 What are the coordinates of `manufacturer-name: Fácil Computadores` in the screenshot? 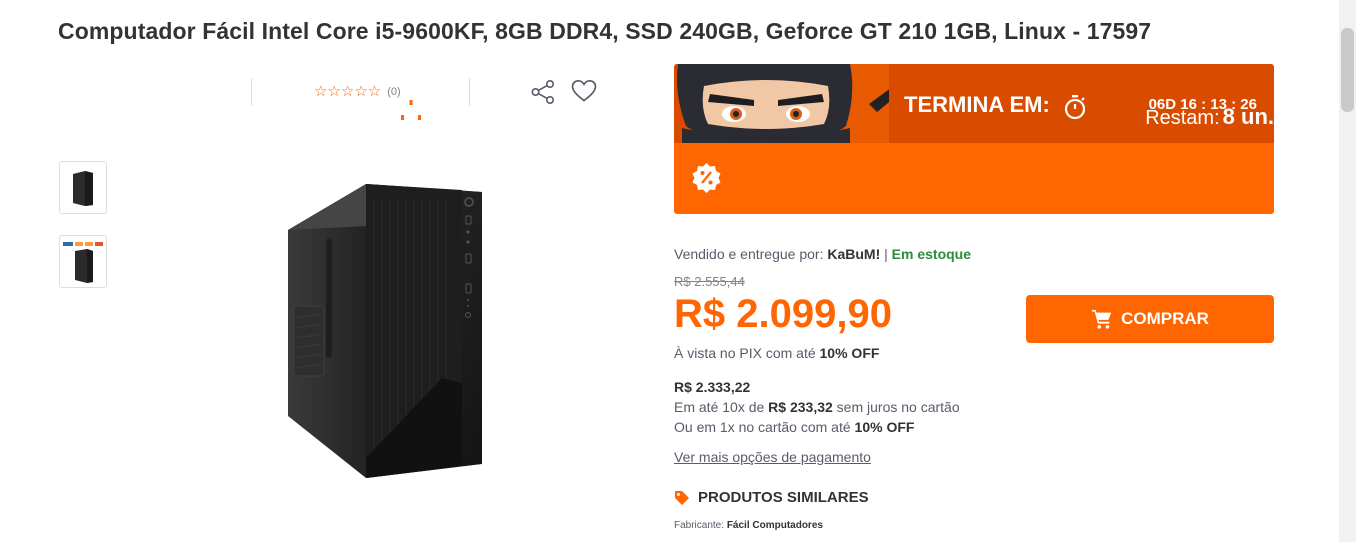 It's located at (775, 525).